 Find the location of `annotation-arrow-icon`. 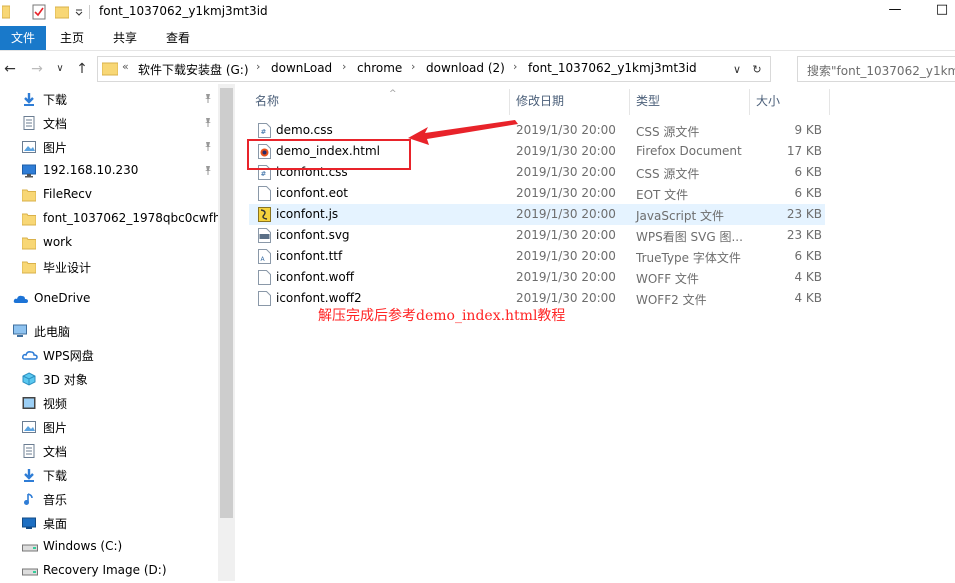

annotation-arrow-icon is located at coordinates (463, 132).